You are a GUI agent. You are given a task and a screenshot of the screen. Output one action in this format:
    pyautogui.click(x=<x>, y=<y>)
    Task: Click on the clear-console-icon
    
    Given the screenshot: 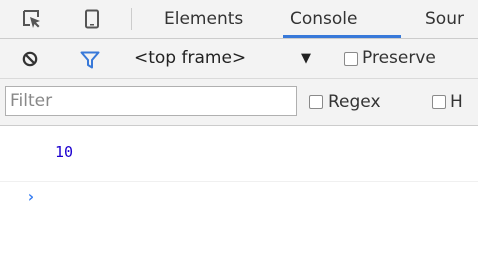 What is the action you would take?
    pyautogui.click(x=30, y=59)
    